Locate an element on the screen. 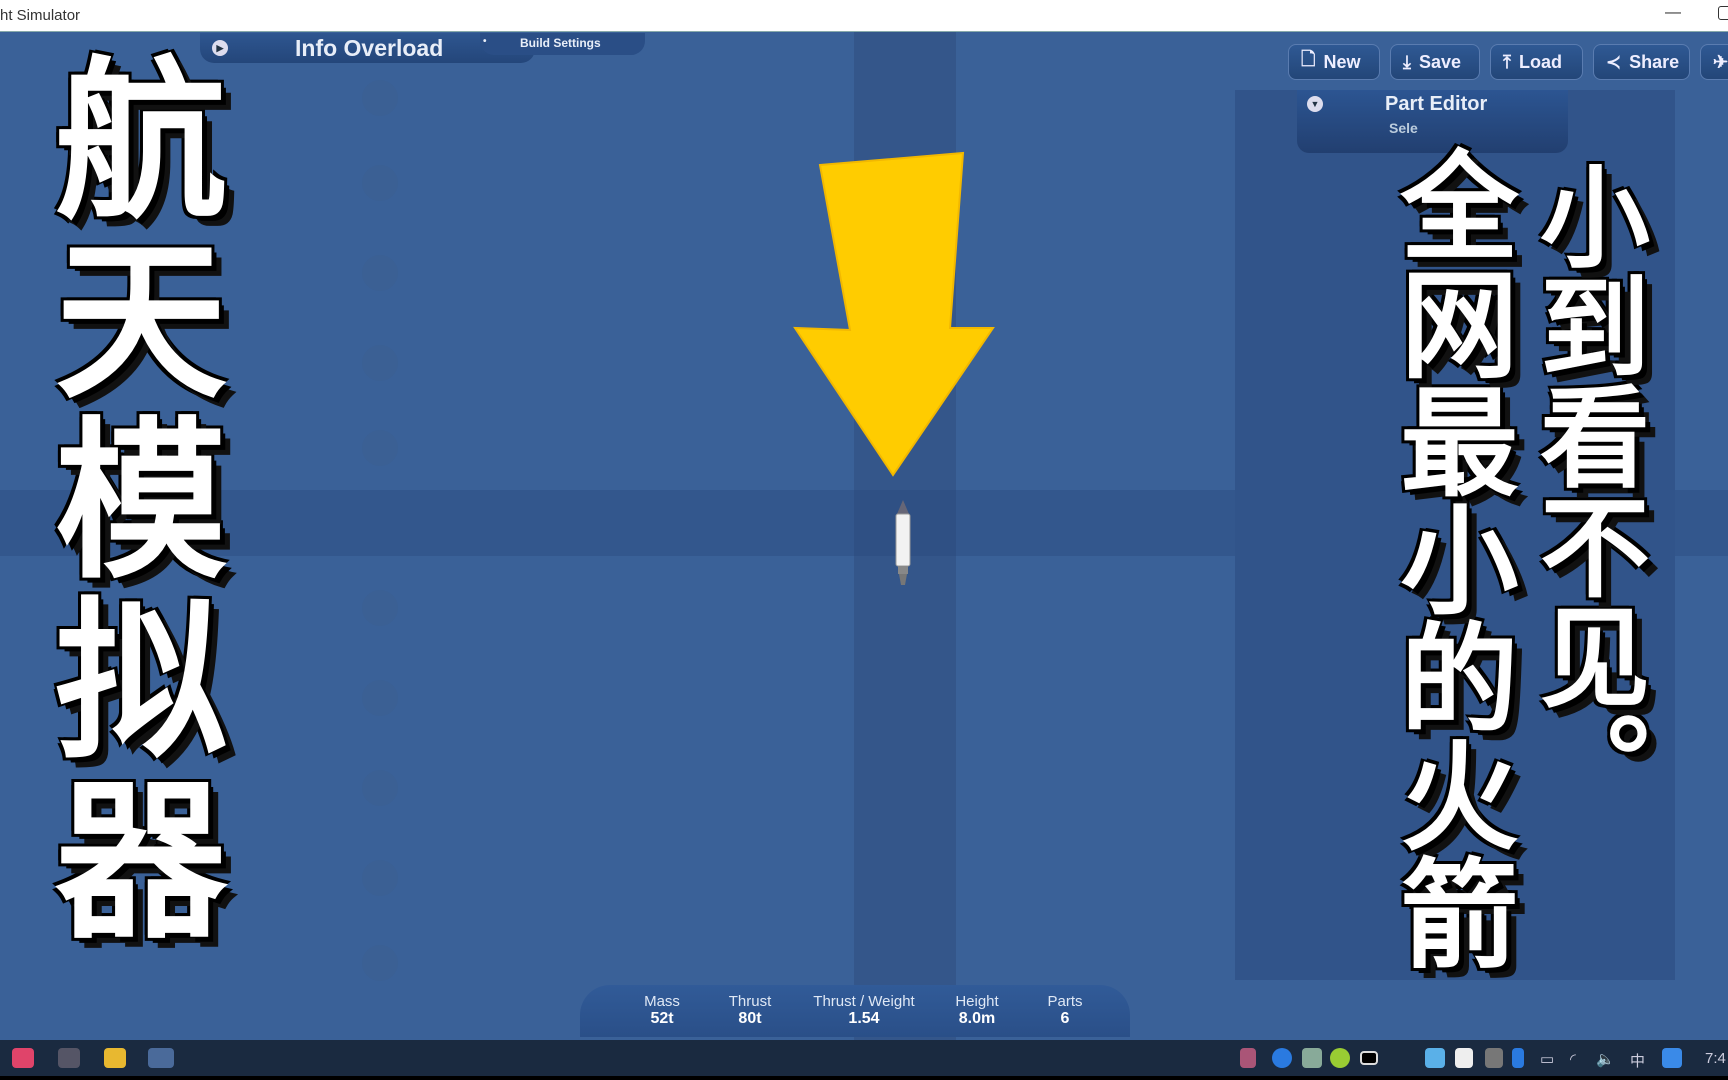  part-editor-title: Part Editor is located at coordinates (1436, 104).